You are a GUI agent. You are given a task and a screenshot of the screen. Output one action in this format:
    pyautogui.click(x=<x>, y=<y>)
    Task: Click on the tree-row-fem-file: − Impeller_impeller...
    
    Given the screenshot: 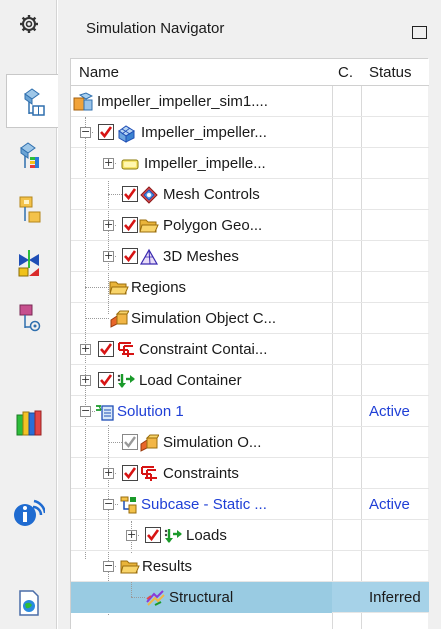 What is the action you would take?
    pyautogui.click(x=250, y=132)
    